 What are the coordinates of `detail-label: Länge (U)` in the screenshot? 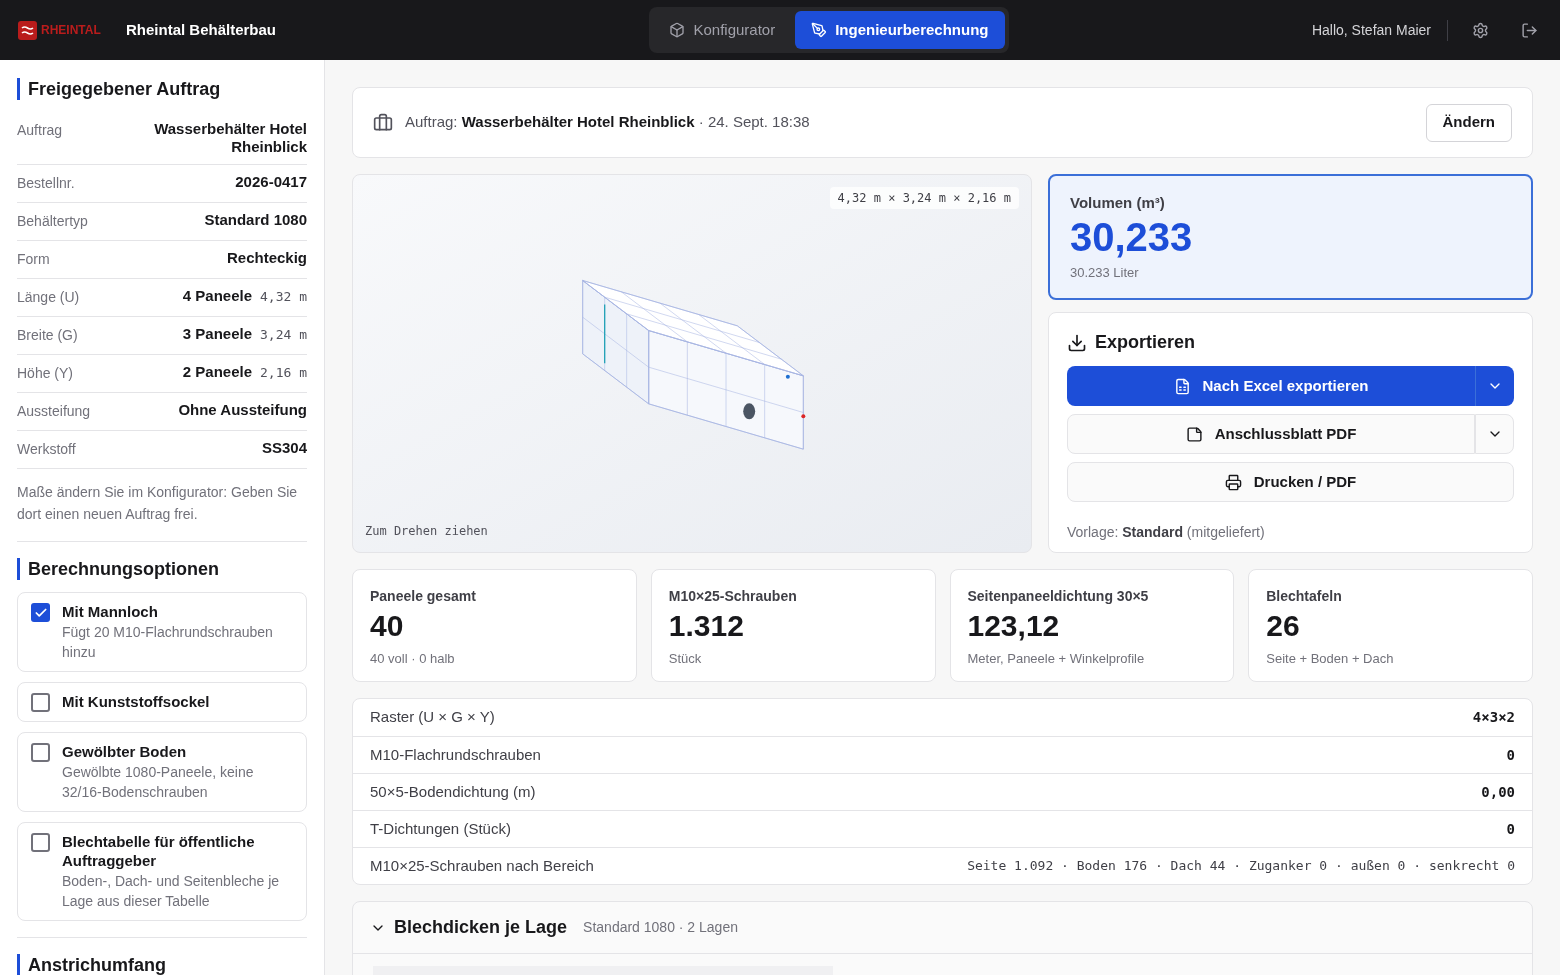 It's located at (48, 297).